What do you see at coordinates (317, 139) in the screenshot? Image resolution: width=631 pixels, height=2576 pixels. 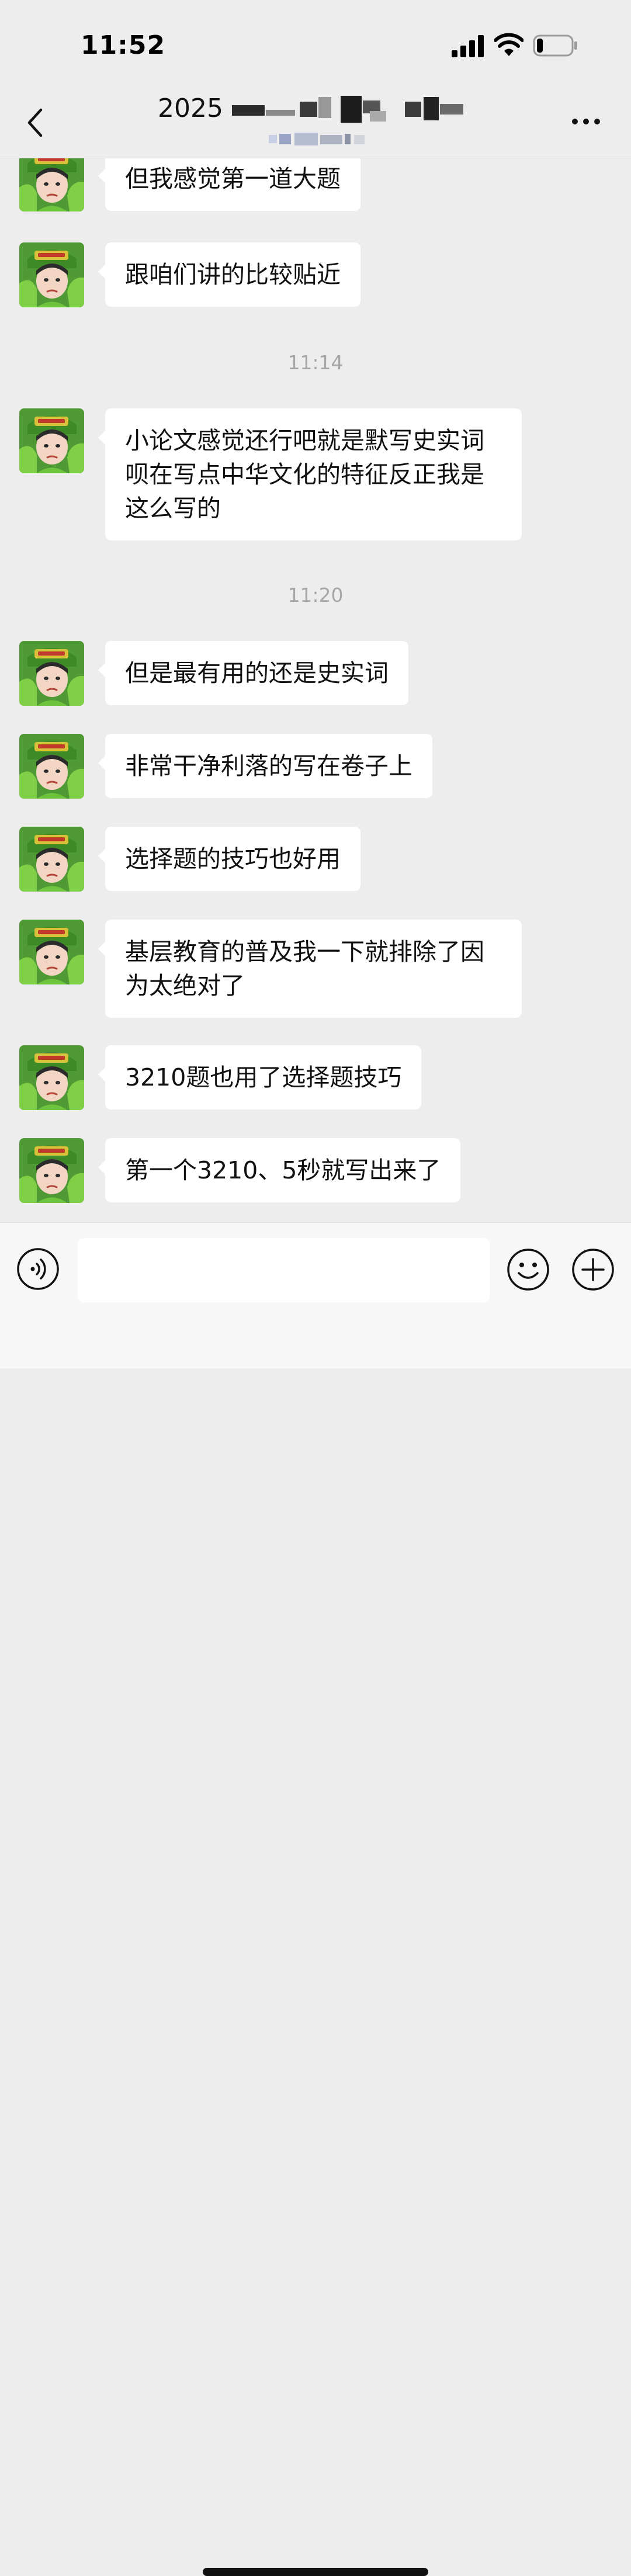 I see `subtitle-redaction` at bounding box center [317, 139].